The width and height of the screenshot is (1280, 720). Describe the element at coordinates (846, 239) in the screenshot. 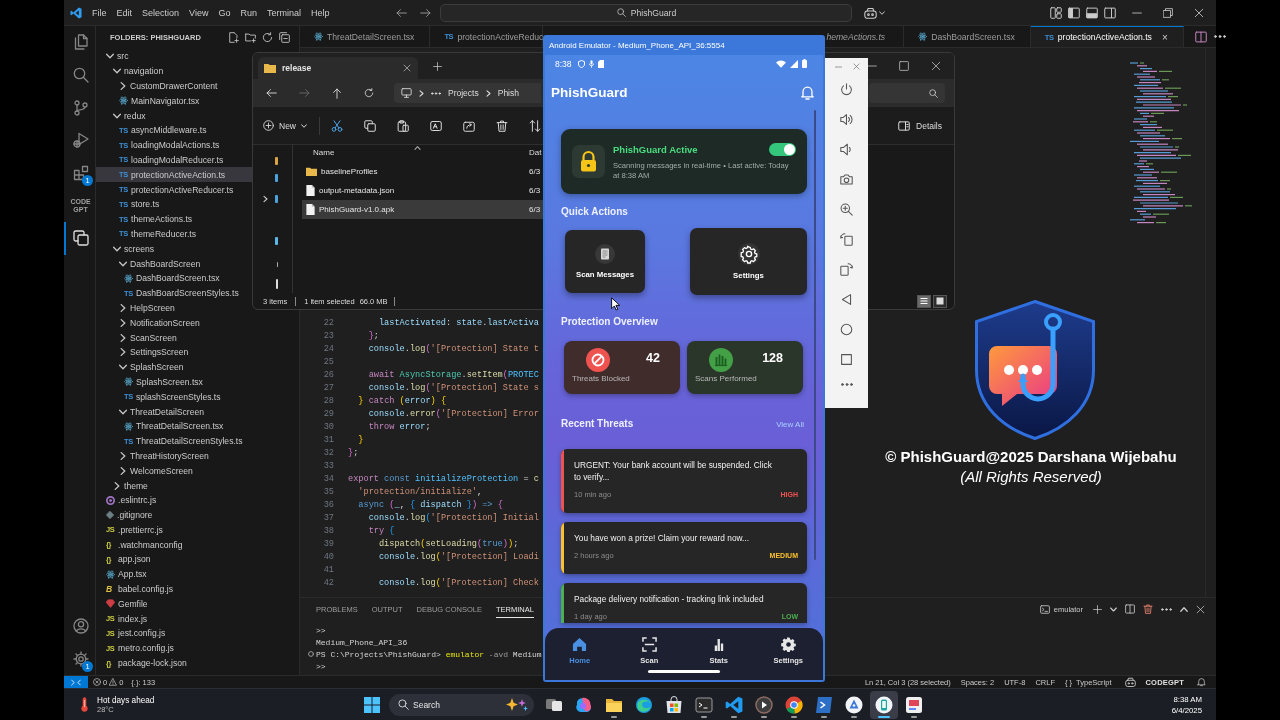

I see `rotate-left-icon` at that location.